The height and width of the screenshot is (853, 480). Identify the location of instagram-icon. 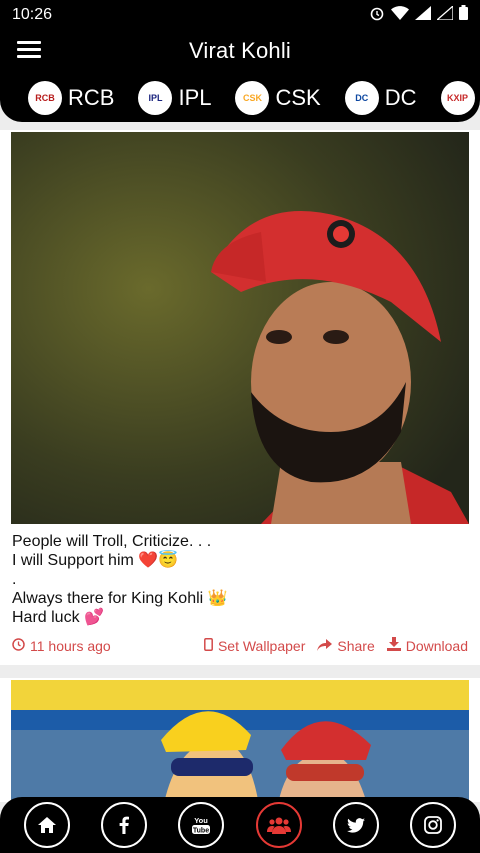
(433, 825).